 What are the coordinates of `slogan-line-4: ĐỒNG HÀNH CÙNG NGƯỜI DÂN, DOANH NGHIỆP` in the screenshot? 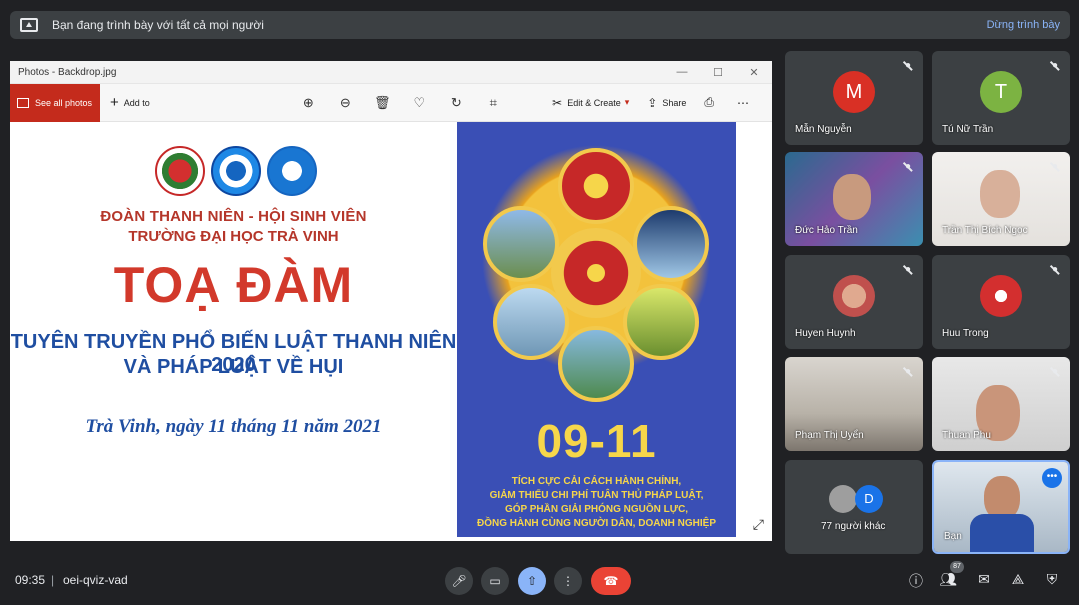 It's located at (596, 523).